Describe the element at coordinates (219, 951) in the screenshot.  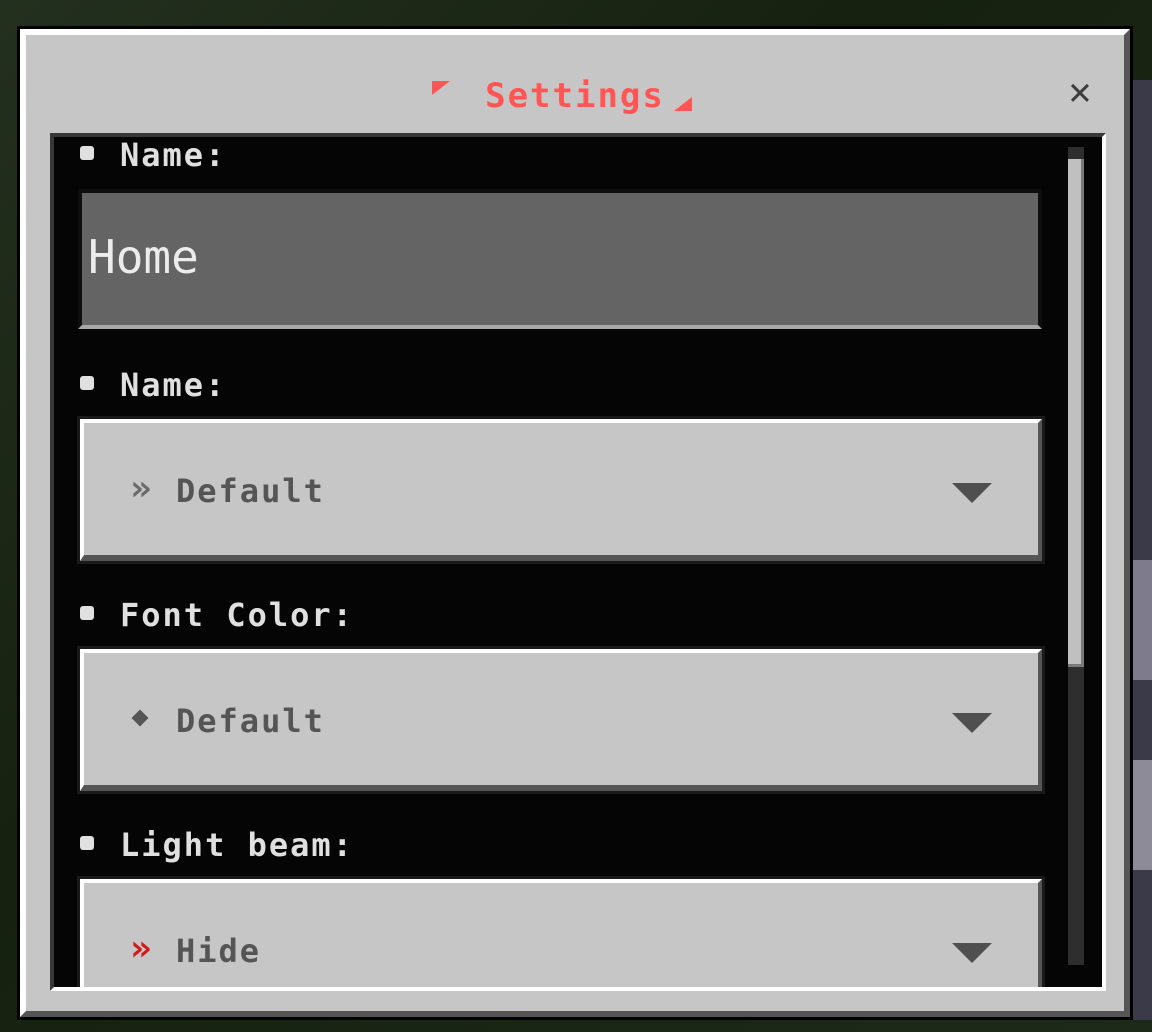
I see `dropdown-value: Hide` at that location.